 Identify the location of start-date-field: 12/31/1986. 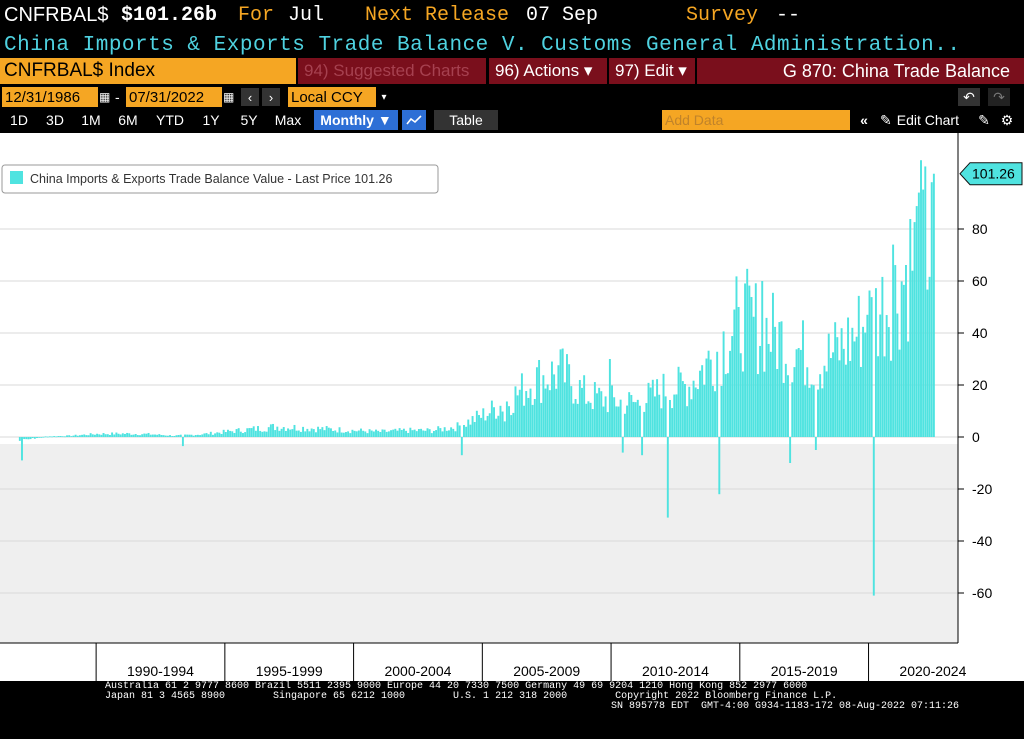
(50, 97).